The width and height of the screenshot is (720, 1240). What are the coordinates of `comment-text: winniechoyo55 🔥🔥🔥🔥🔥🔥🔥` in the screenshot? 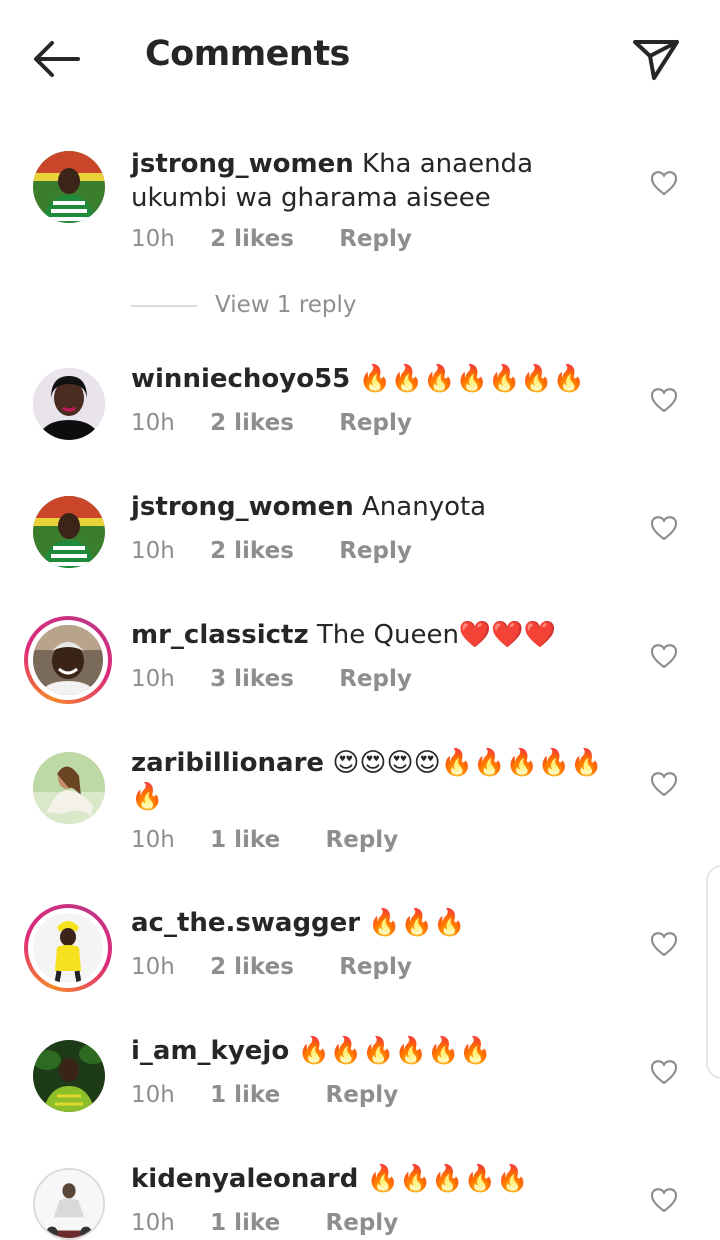 It's located at (371, 379).